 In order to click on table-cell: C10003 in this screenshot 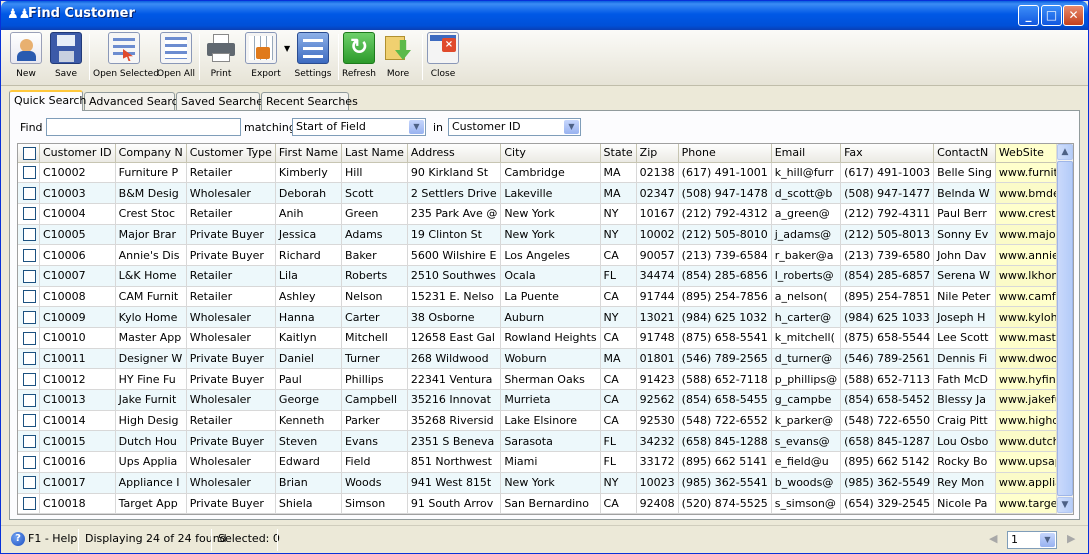, I will do `click(77, 193)`.